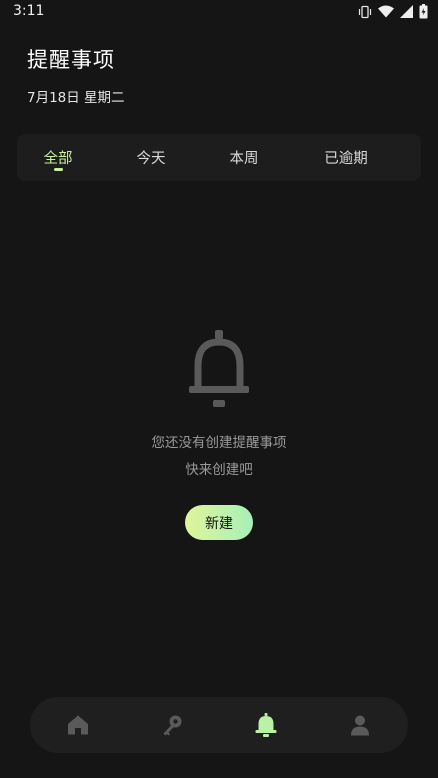 This screenshot has height=778, width=438. Describe the element at coordinates (151, 157) in the screenshot. I see `tab-today: 今天` at that location.